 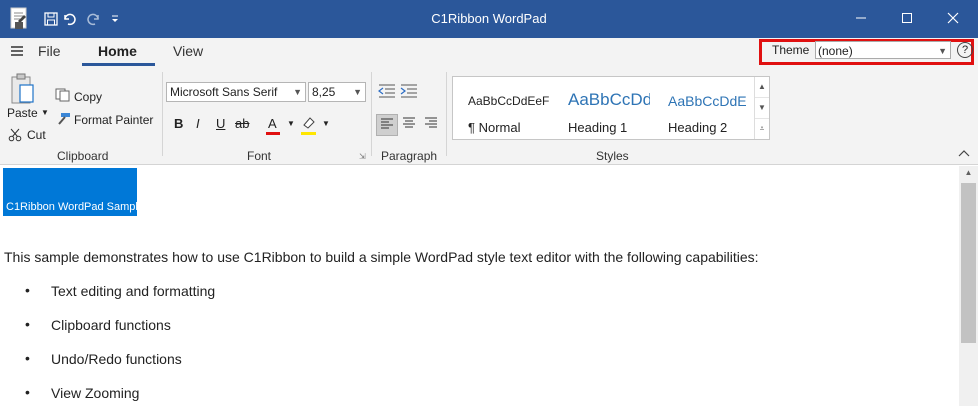 I want to click on increase-indent-icon, so click(x=409, y=92).